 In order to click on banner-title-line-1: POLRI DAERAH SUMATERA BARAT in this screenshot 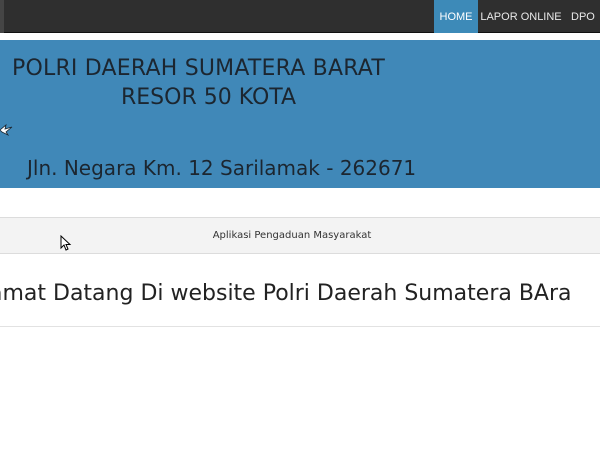, I will do `click(198, 68)`.